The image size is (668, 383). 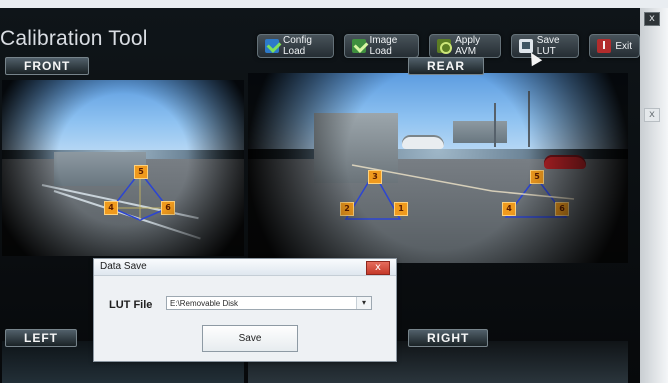 What do you see at coordinates (363, 303) in the screenshot?
I see `dropdown-arrow-icon: ▾` at bounding box center [363, 303].